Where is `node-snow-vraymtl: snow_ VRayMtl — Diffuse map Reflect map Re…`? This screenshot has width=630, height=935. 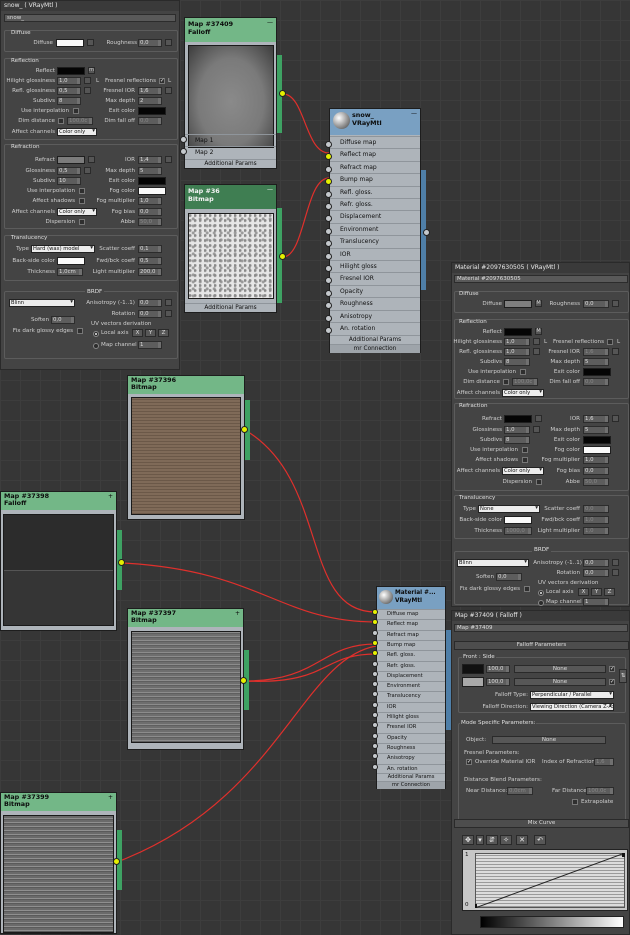 node-snow-vraymtl: snow_ VRayMtl — Diffuse map Reflect map Re… is located at coordinates (375, 230).